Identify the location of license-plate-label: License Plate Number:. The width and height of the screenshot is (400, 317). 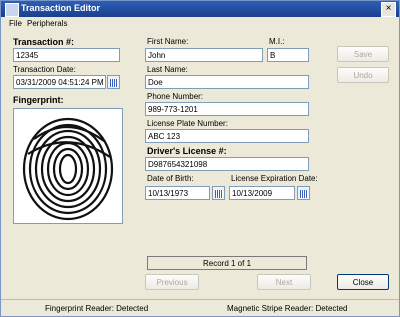
(187, 123).